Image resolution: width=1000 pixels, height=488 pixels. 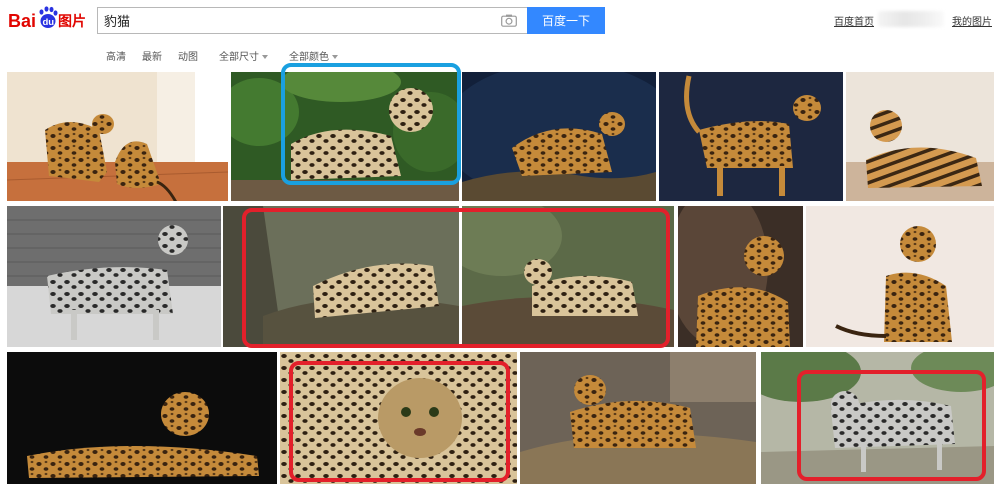 I want to click on filter-latest: 最新, so click(x=152, y=55).